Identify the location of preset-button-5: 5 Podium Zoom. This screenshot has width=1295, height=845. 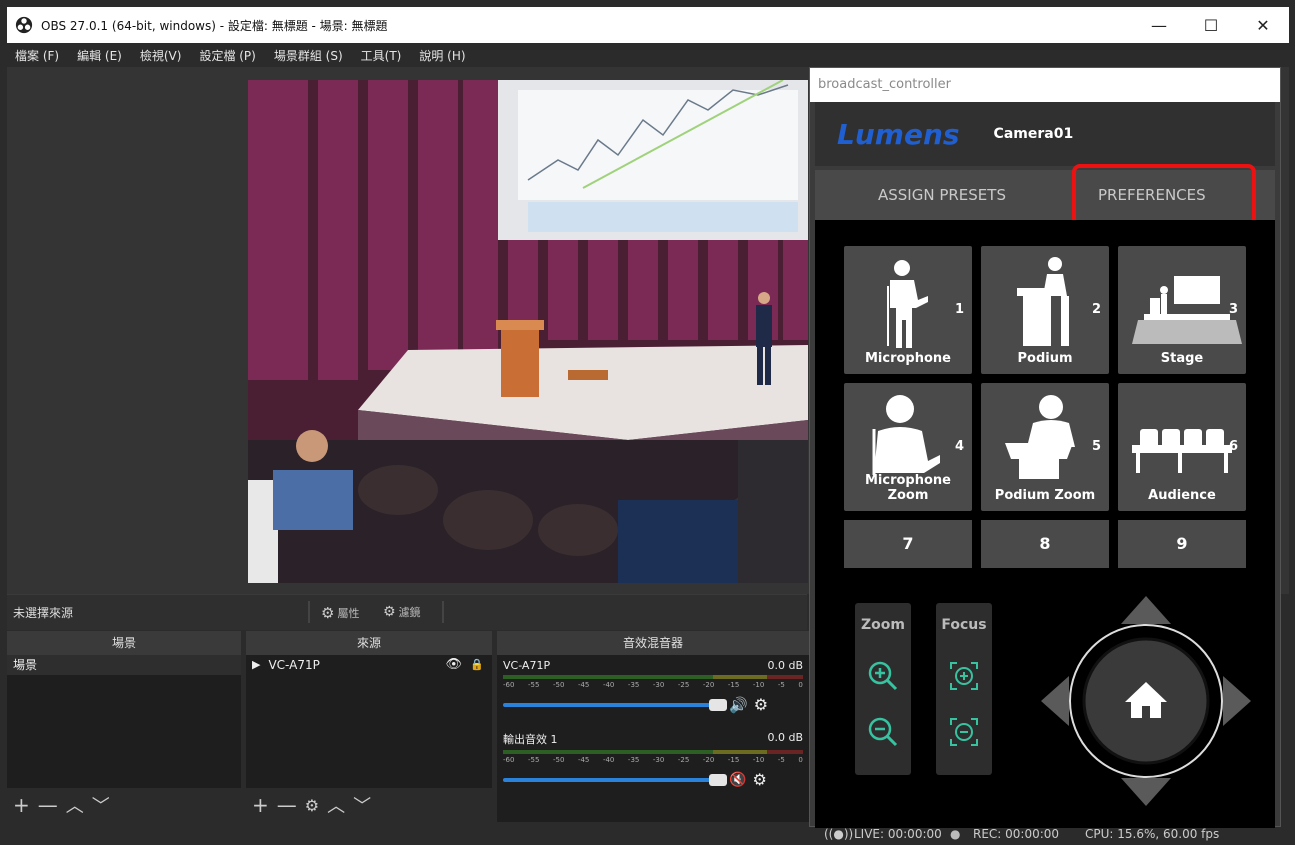
(1045, 447).